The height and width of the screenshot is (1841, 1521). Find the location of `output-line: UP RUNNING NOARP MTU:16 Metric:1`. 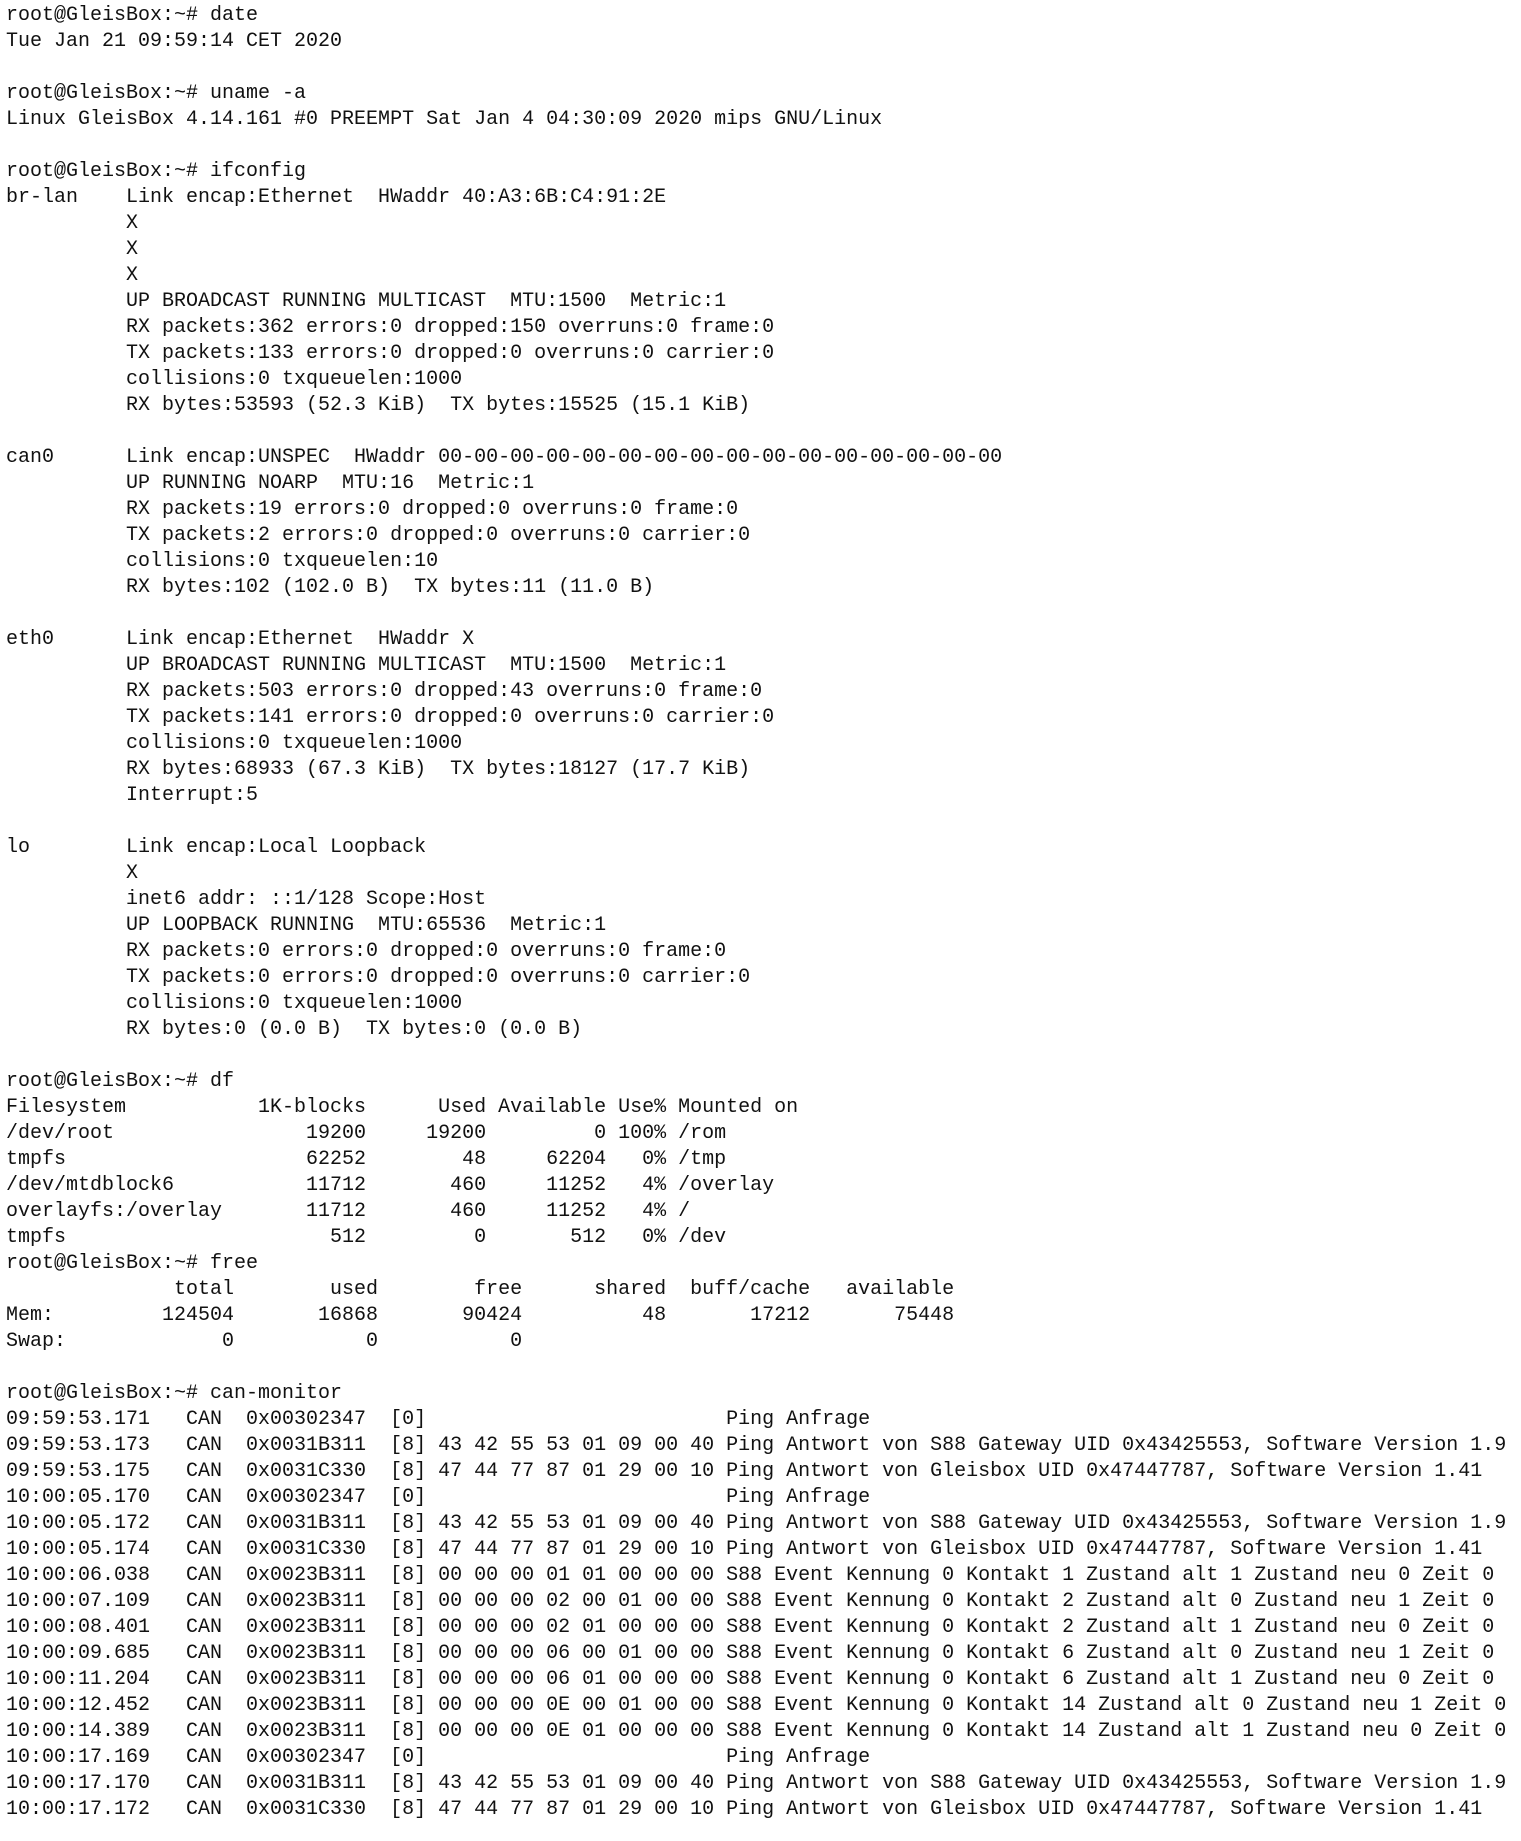

output-line: UP RUNNING NOARP MTU:16 Metric:1 is located at coordinates (270, 483).